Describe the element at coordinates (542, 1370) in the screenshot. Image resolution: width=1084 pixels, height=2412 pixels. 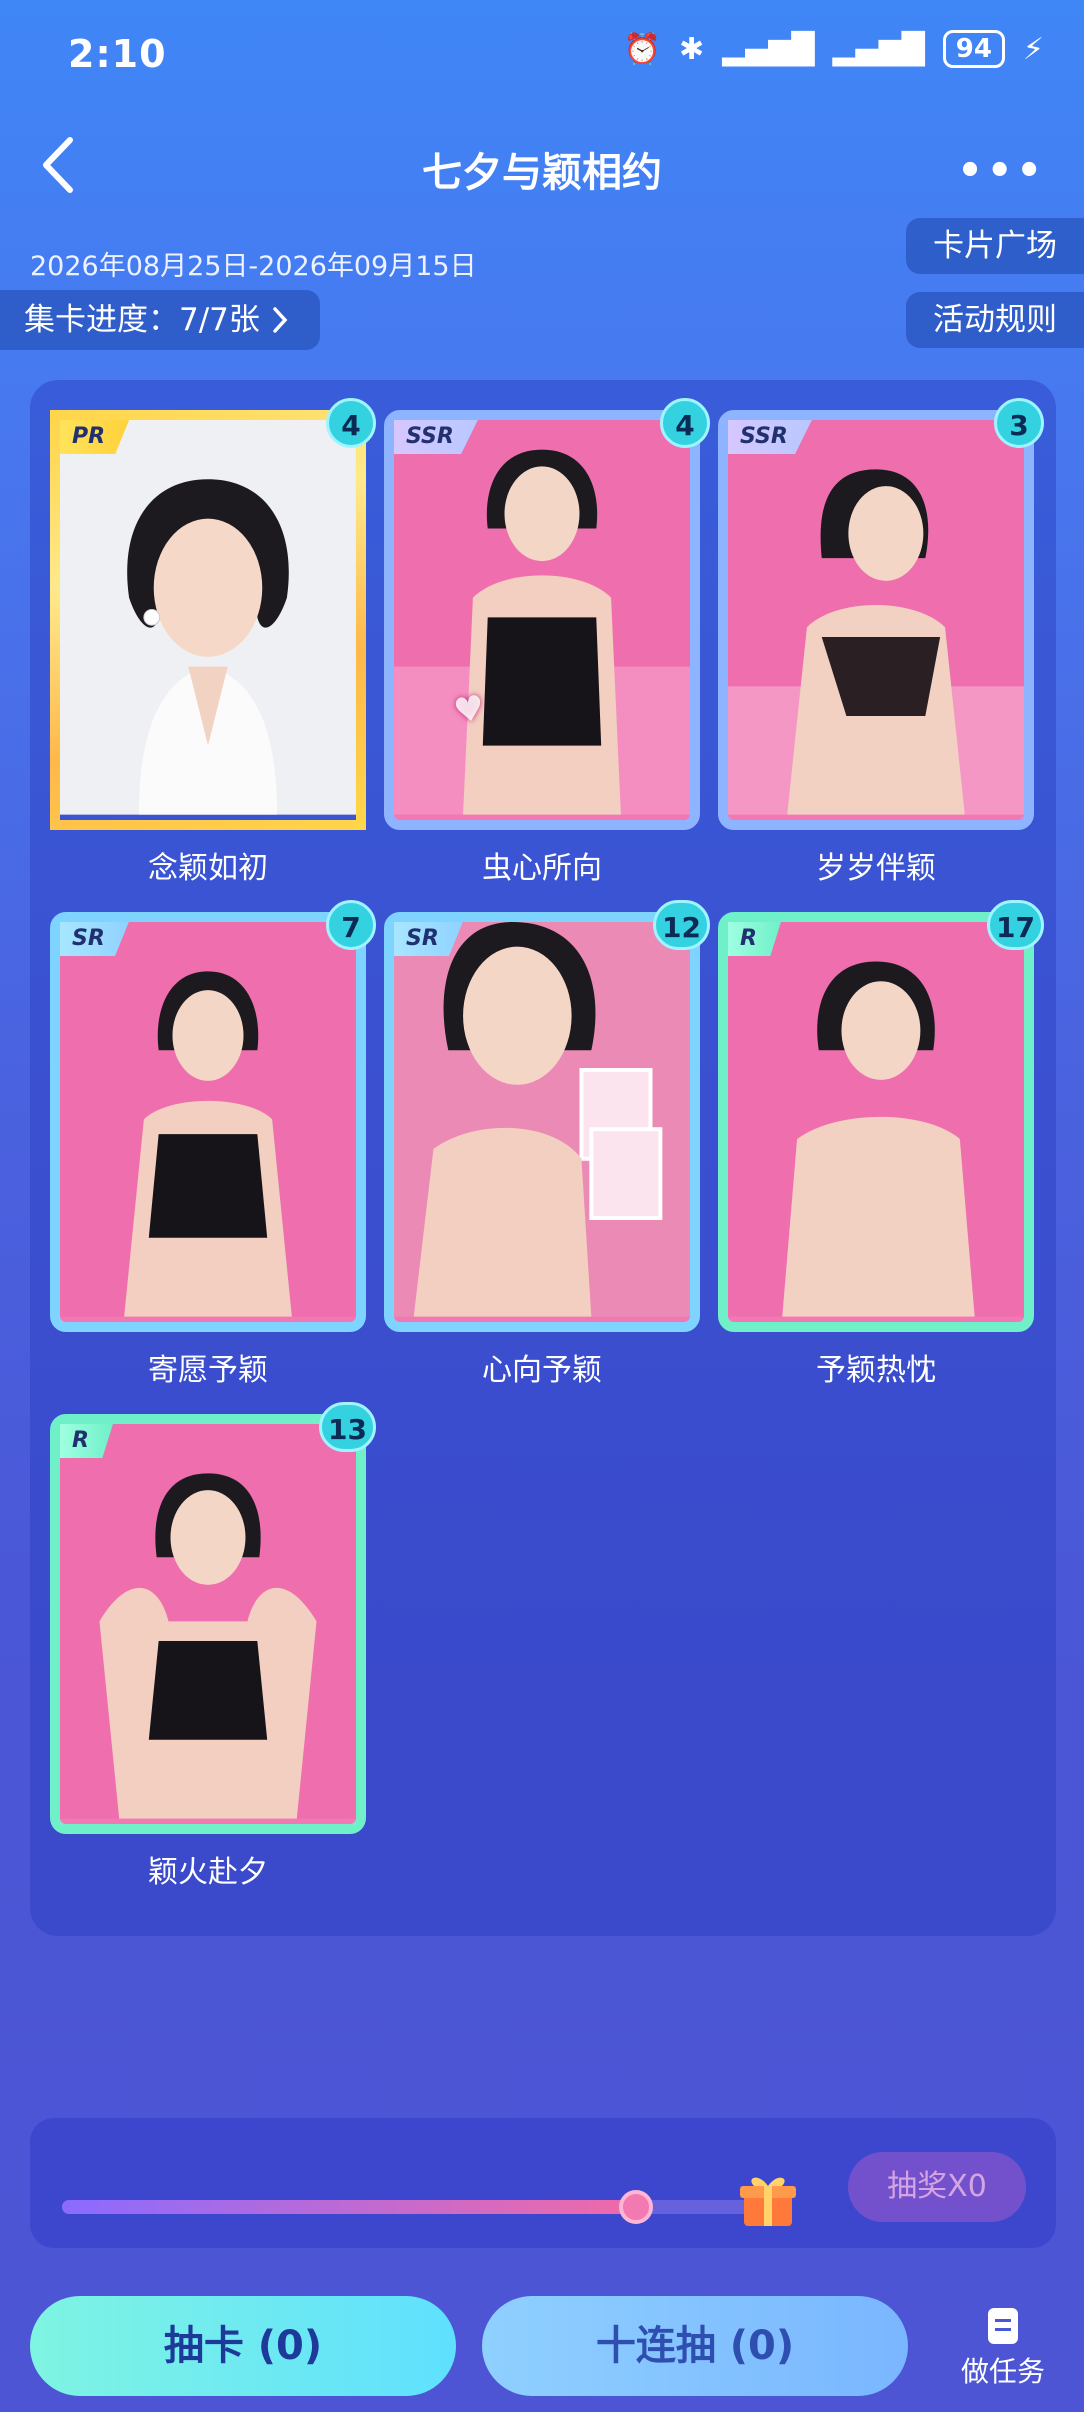
I see `card-name: 心向予颖` at that location.